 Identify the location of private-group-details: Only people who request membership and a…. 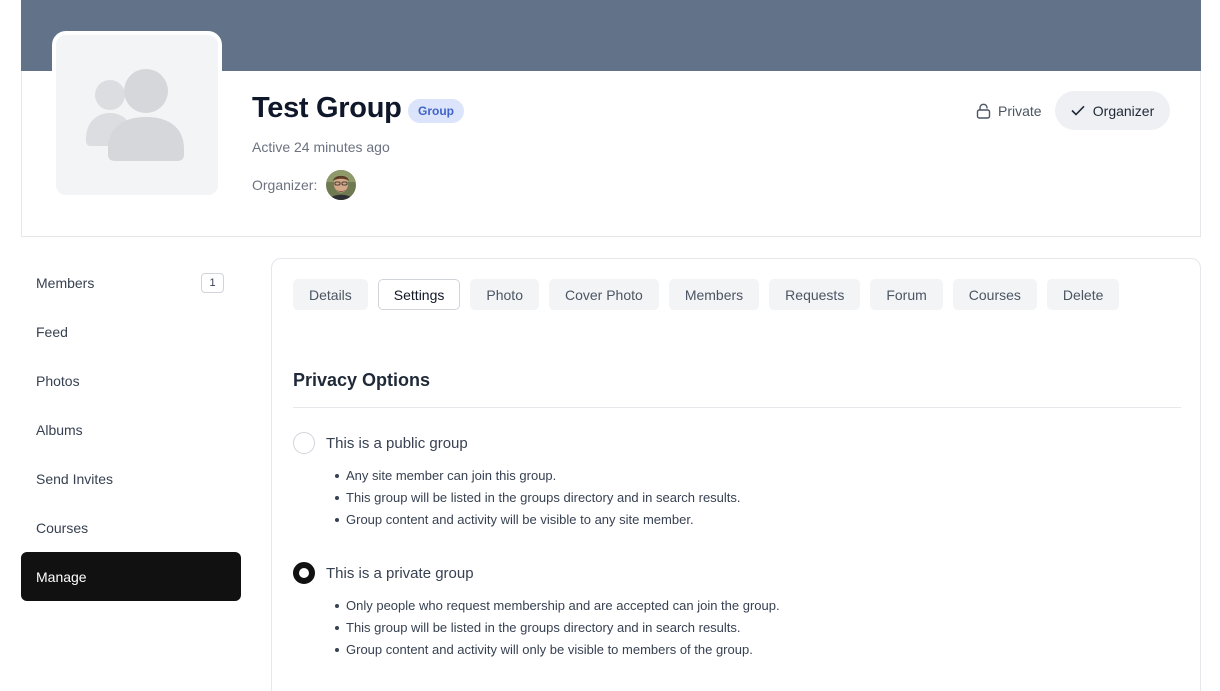
(557, 631).